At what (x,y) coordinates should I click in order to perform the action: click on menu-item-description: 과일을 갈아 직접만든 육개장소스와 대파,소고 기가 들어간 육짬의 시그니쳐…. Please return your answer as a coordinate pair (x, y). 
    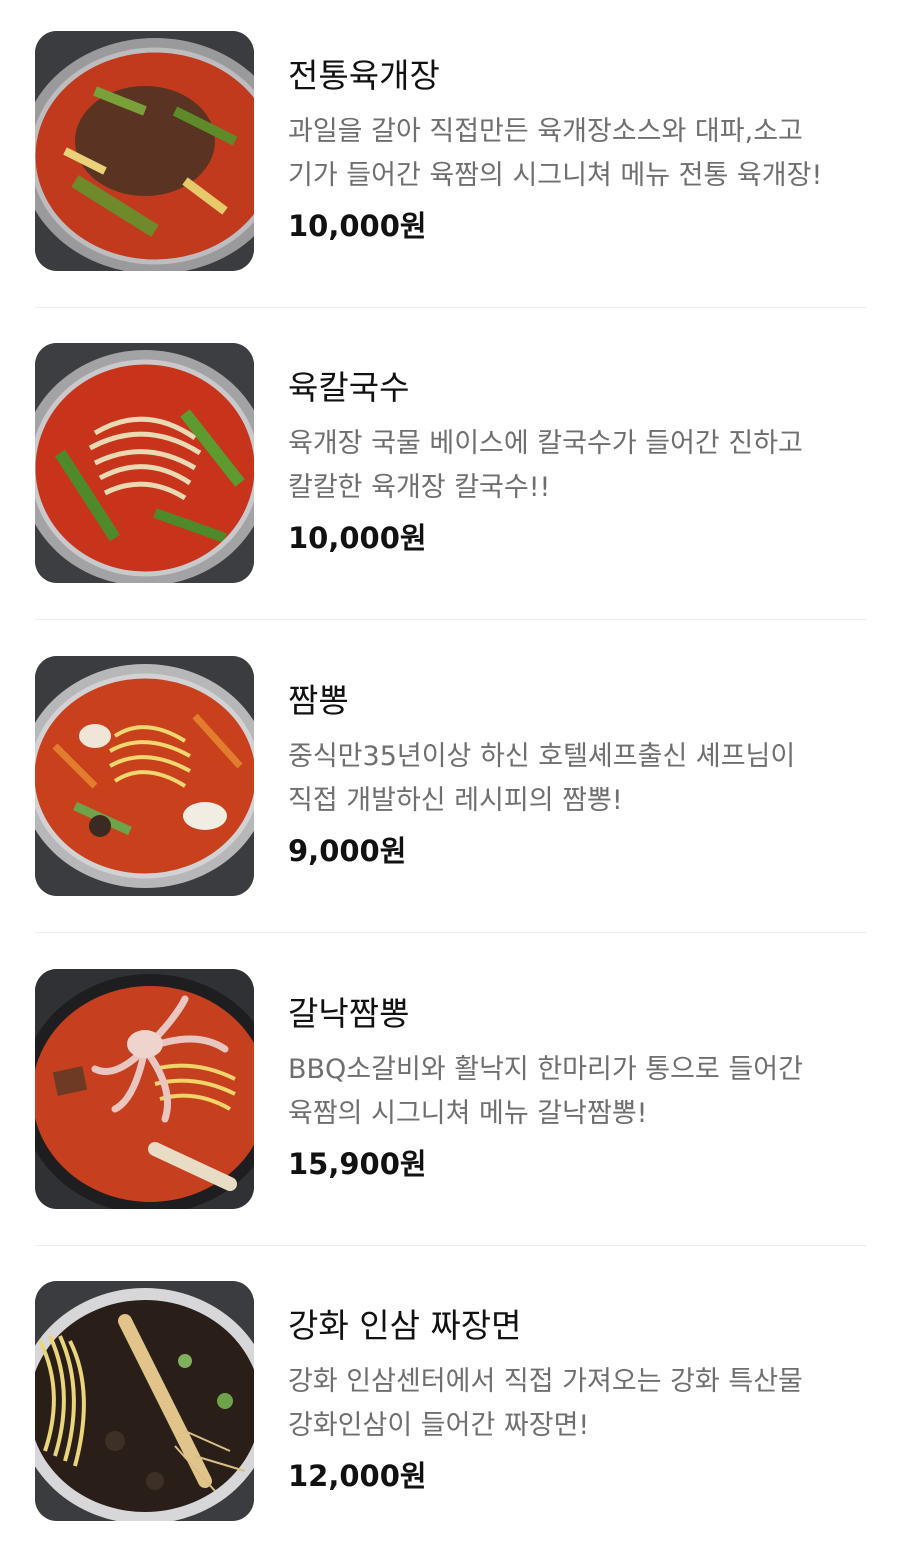
    Looking at the image, I should click on (577, 154).